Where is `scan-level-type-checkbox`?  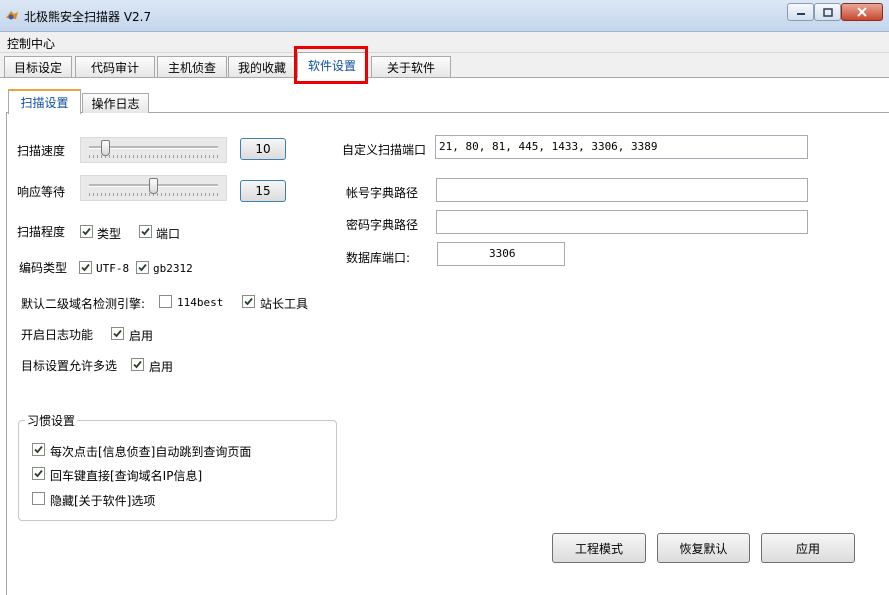 scan-level-type-checkbox is located at coordinates (86, 231).